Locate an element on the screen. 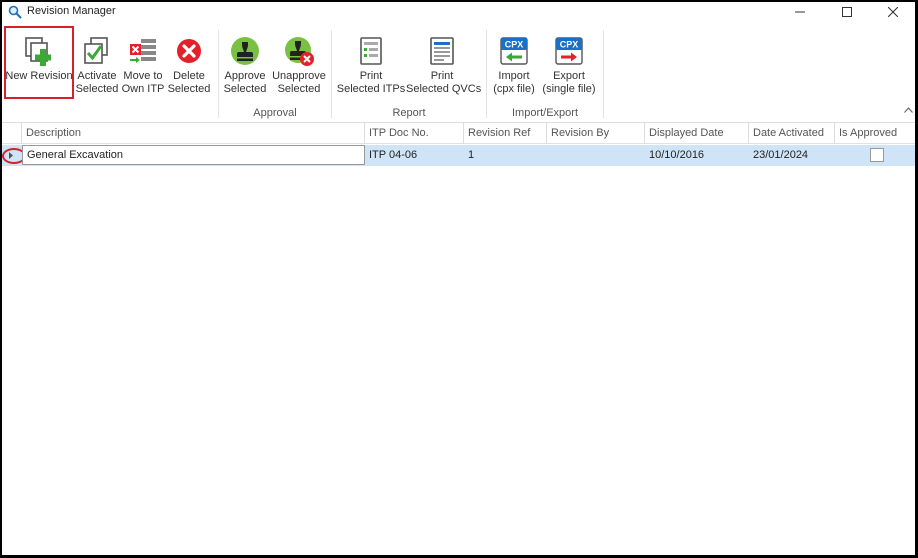 The image size is (918, 558). column-header-itp-doc-no: ITP Doc No. is located at coordinates (414, 133).